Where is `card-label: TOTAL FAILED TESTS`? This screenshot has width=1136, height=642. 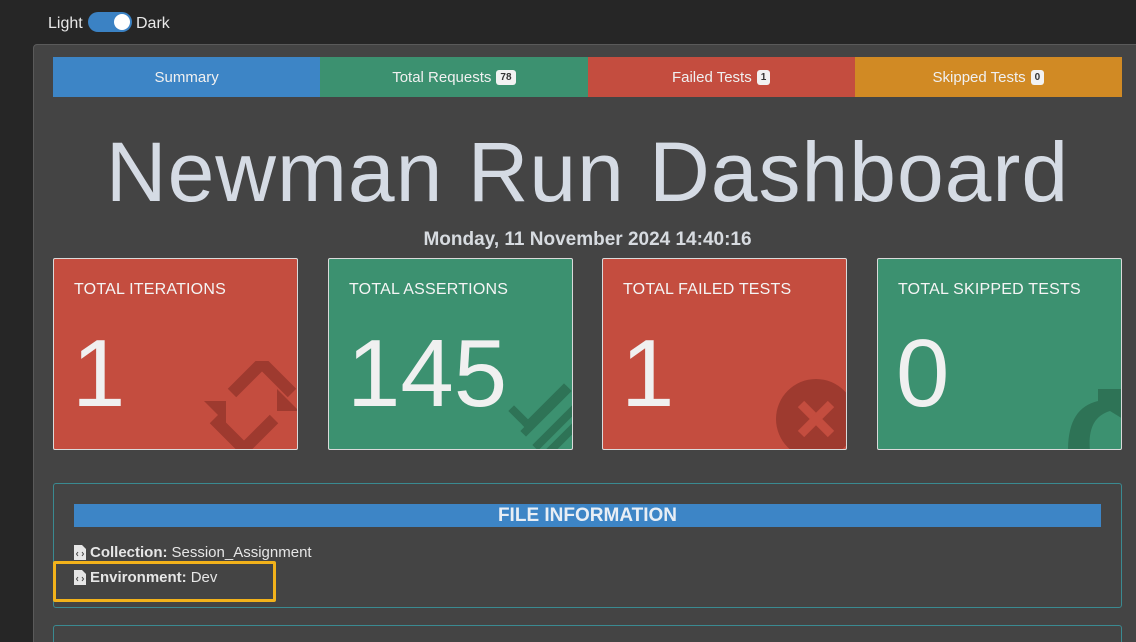 card-label: TOTAL FAILED TESTS is located at coordinates (707, 289).